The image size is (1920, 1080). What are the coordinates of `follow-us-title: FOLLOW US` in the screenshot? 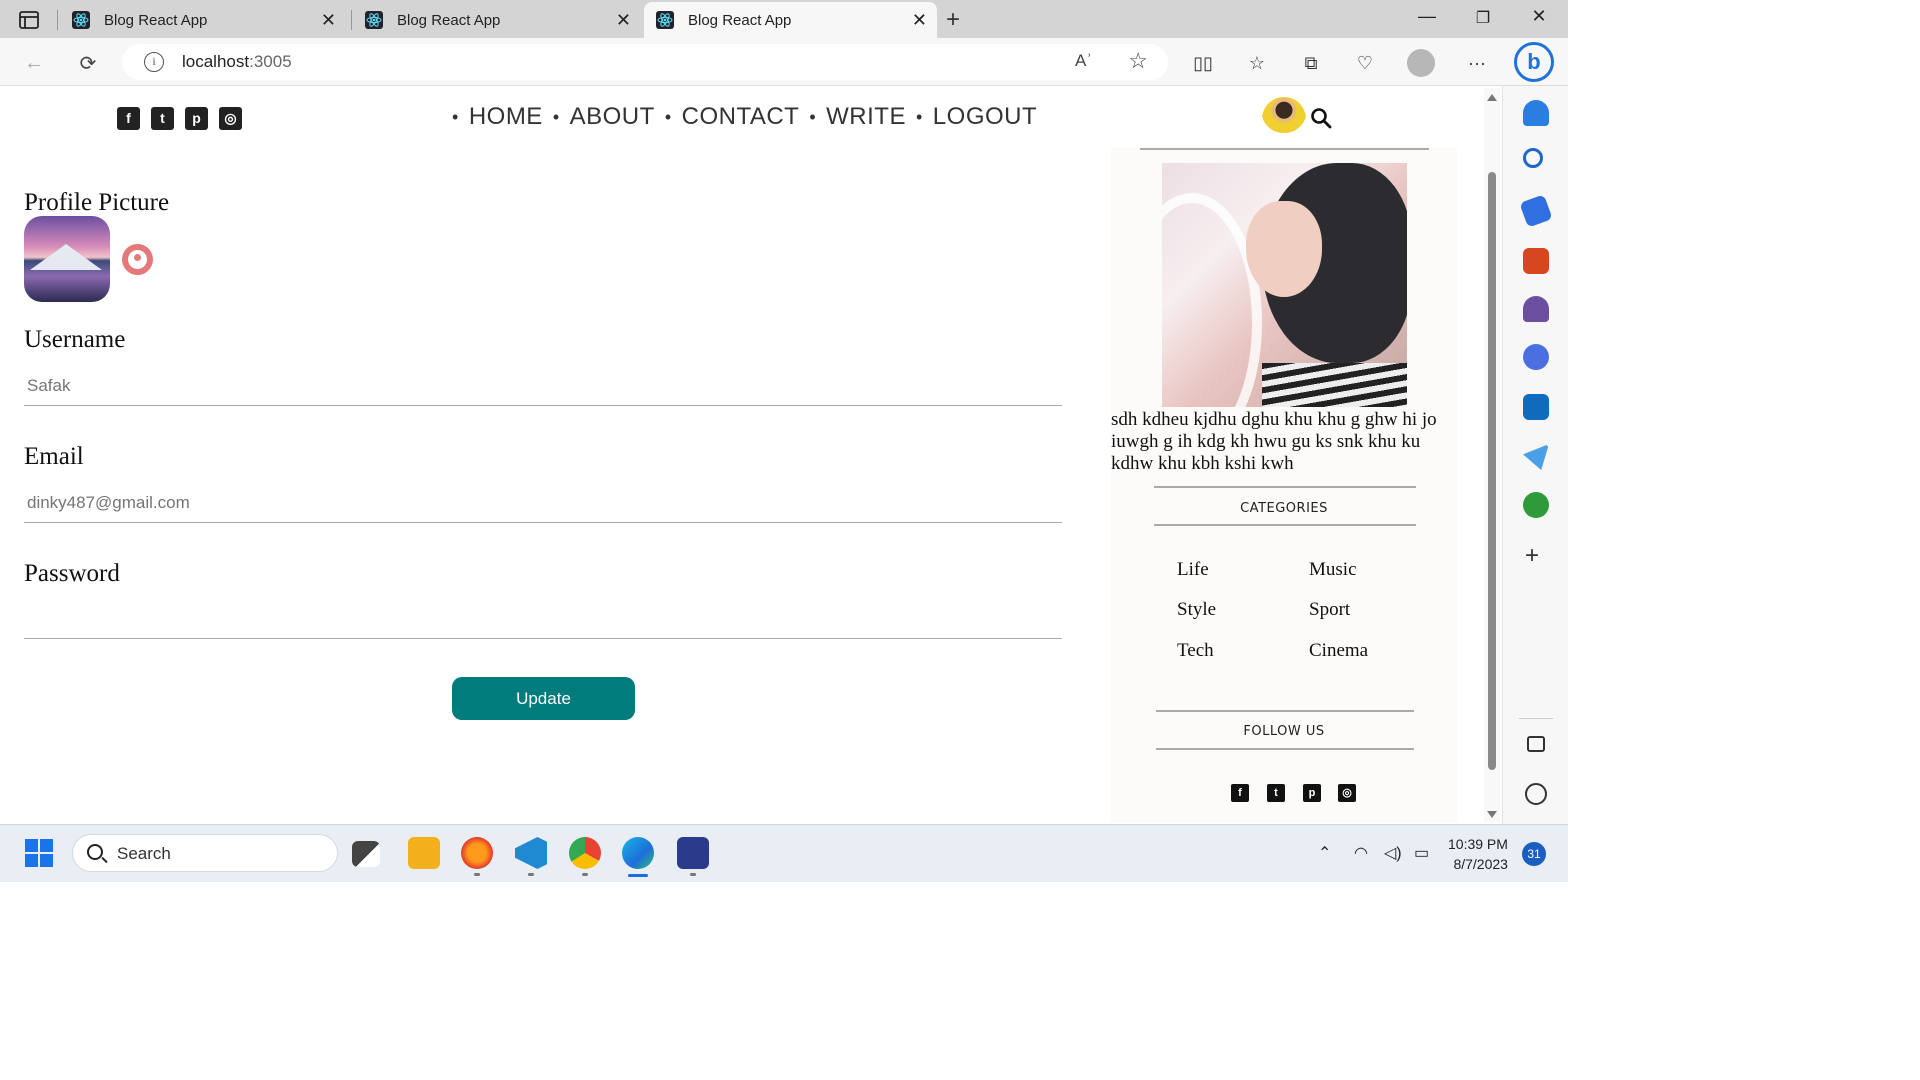 It's located at (1284, 731).